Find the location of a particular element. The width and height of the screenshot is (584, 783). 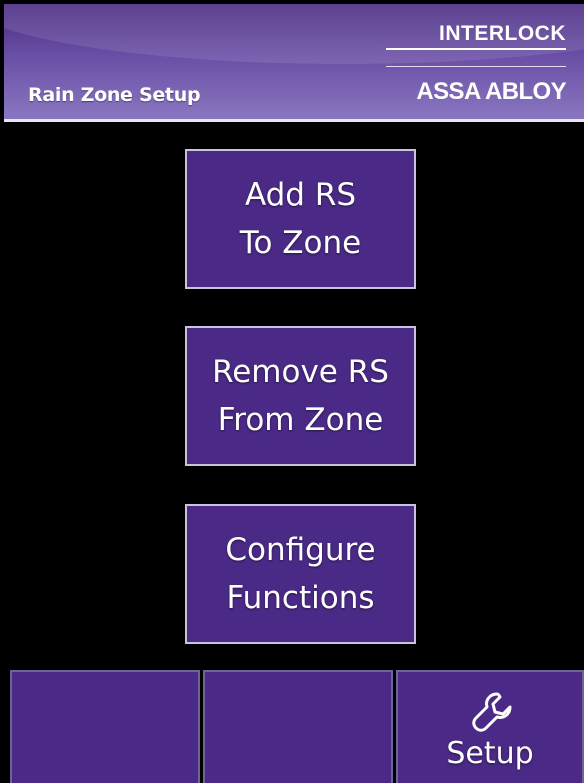

logo-underline is located at coordinates (476, 49).